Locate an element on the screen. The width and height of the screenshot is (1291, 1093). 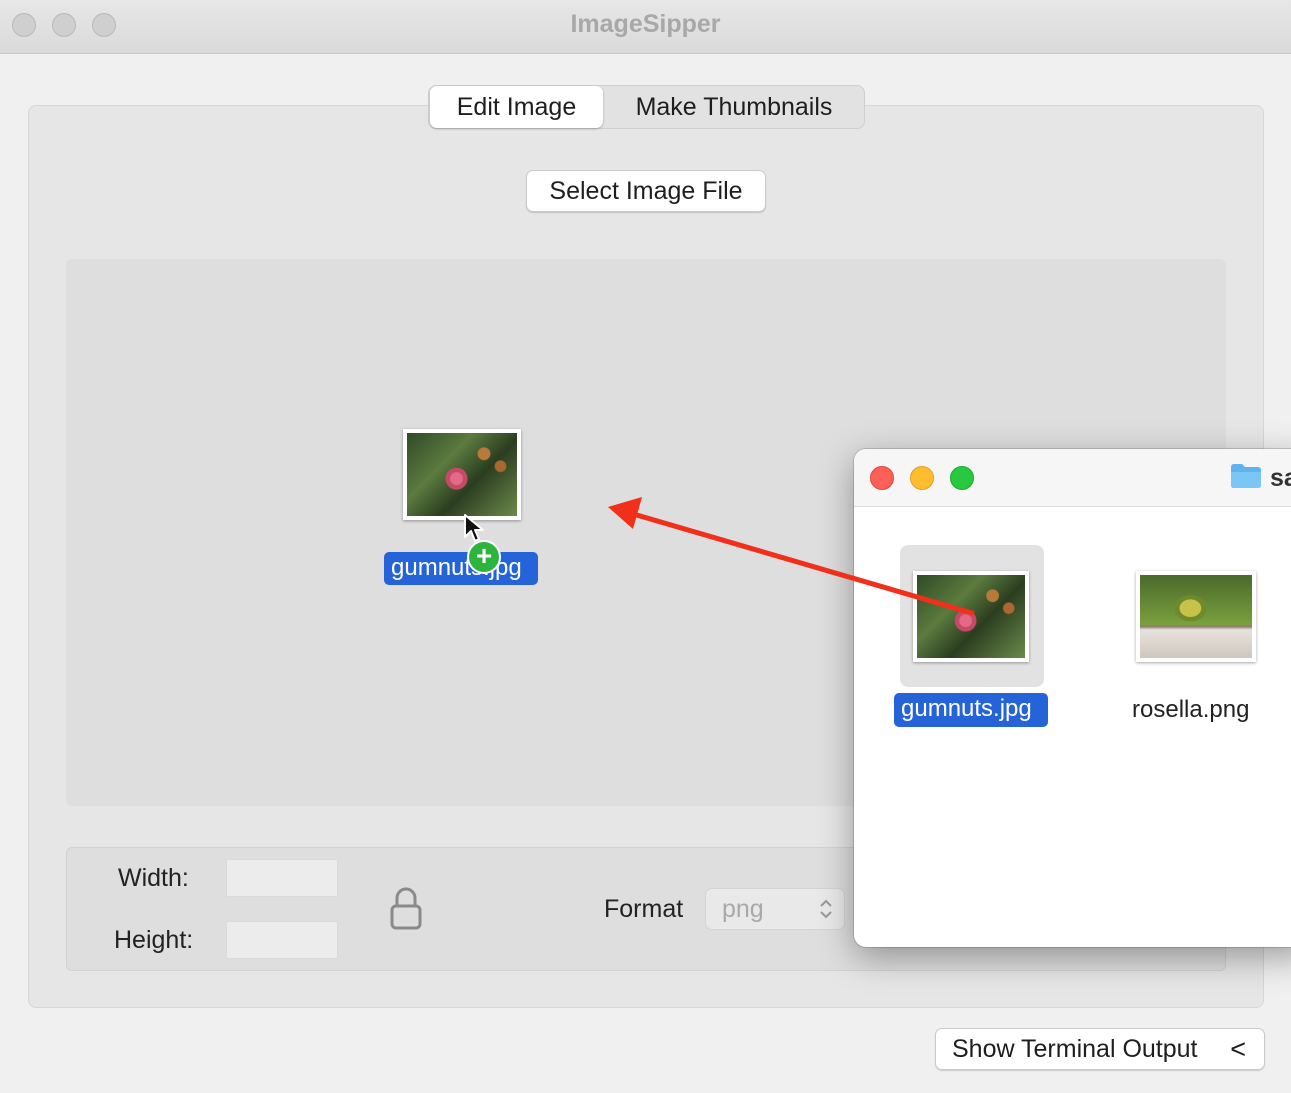
lock-icon is located at coordinates (406, 909).